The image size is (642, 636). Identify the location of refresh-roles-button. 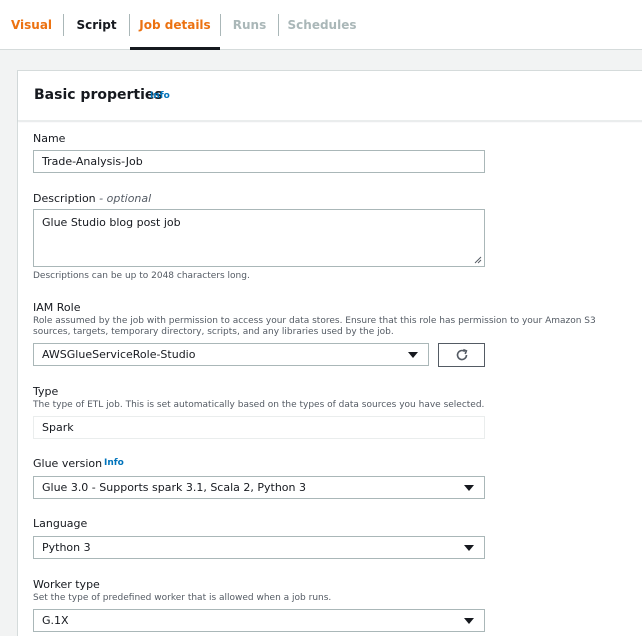
(461, 355).